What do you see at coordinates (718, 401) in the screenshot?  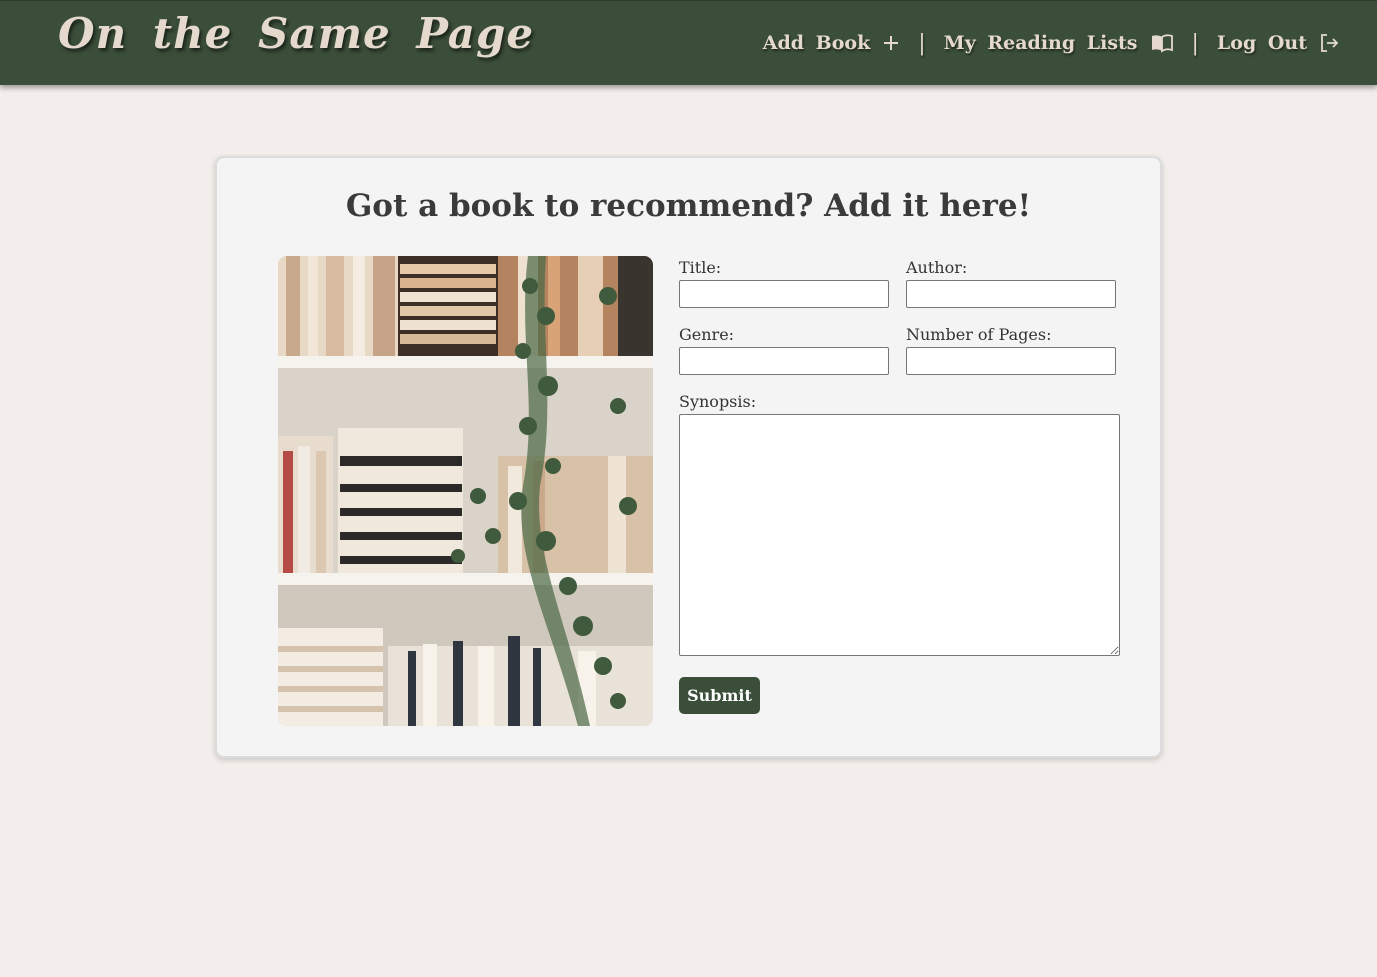 I see `synopsis-label: Synopsis:` at bounding box center [718, 401].